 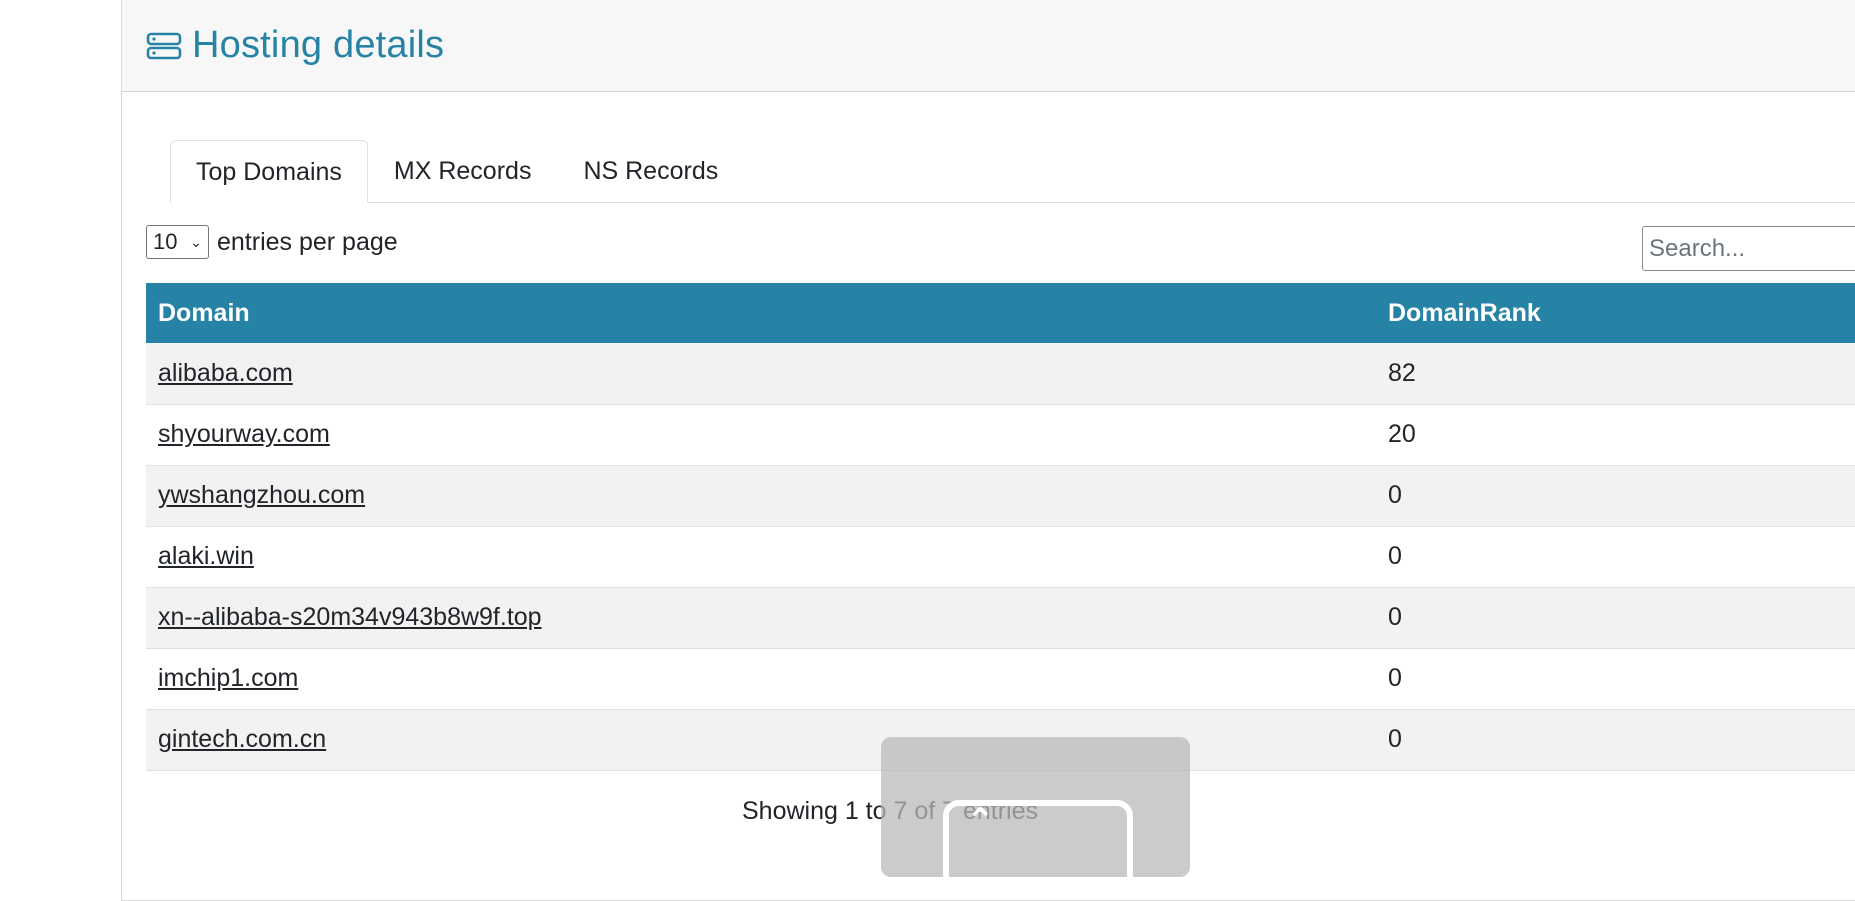 What do you see at coordinates (1000, 495) in the screenshot?
I see `table-row: ywshangzhou.com 0` at bounding box center [1000, 495].